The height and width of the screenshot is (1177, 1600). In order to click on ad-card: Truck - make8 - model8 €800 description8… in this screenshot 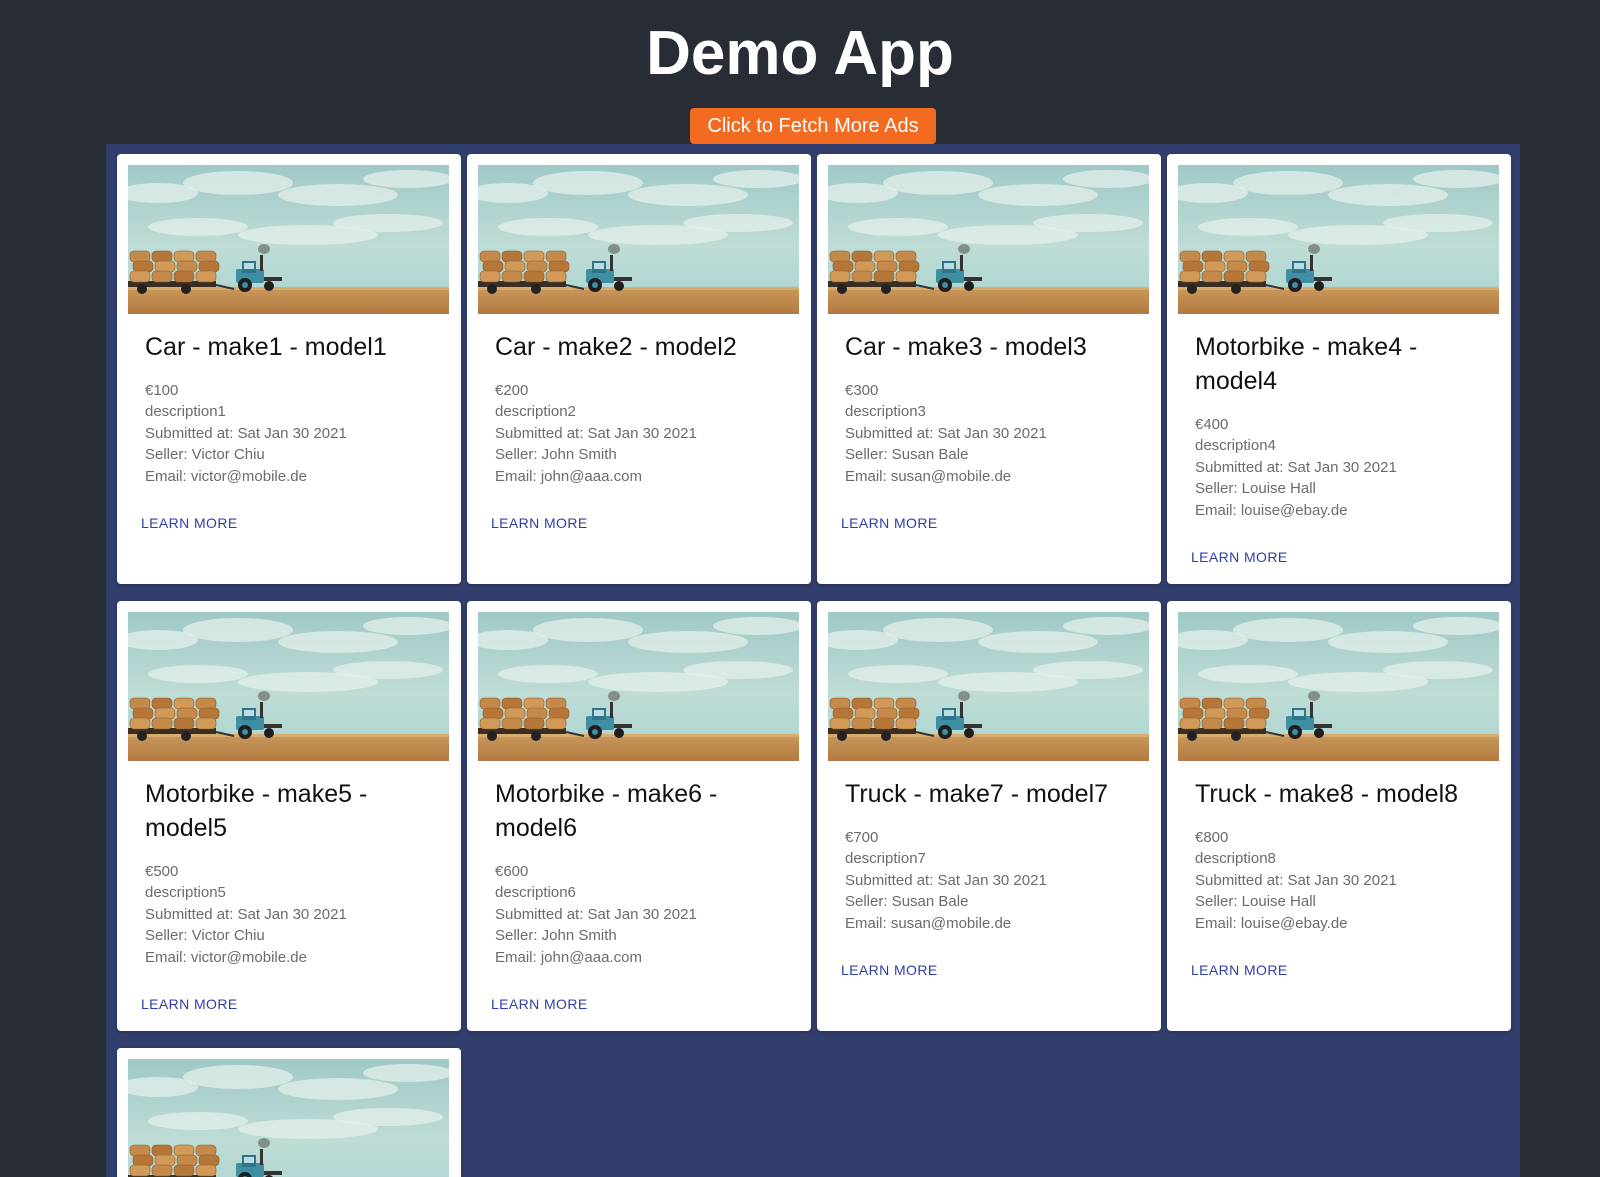, I will do `click(1339, 816)`.